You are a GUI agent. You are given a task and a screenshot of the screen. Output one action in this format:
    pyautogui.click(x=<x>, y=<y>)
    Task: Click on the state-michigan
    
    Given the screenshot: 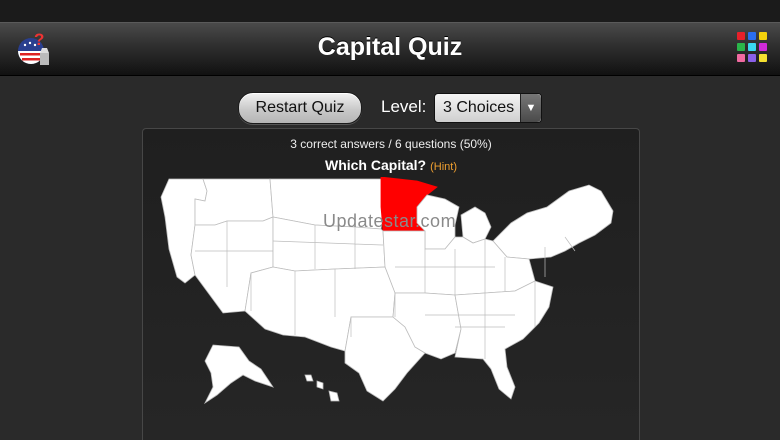 What is the action you would take?
    pyautogui.click(x=476, y=225)
    